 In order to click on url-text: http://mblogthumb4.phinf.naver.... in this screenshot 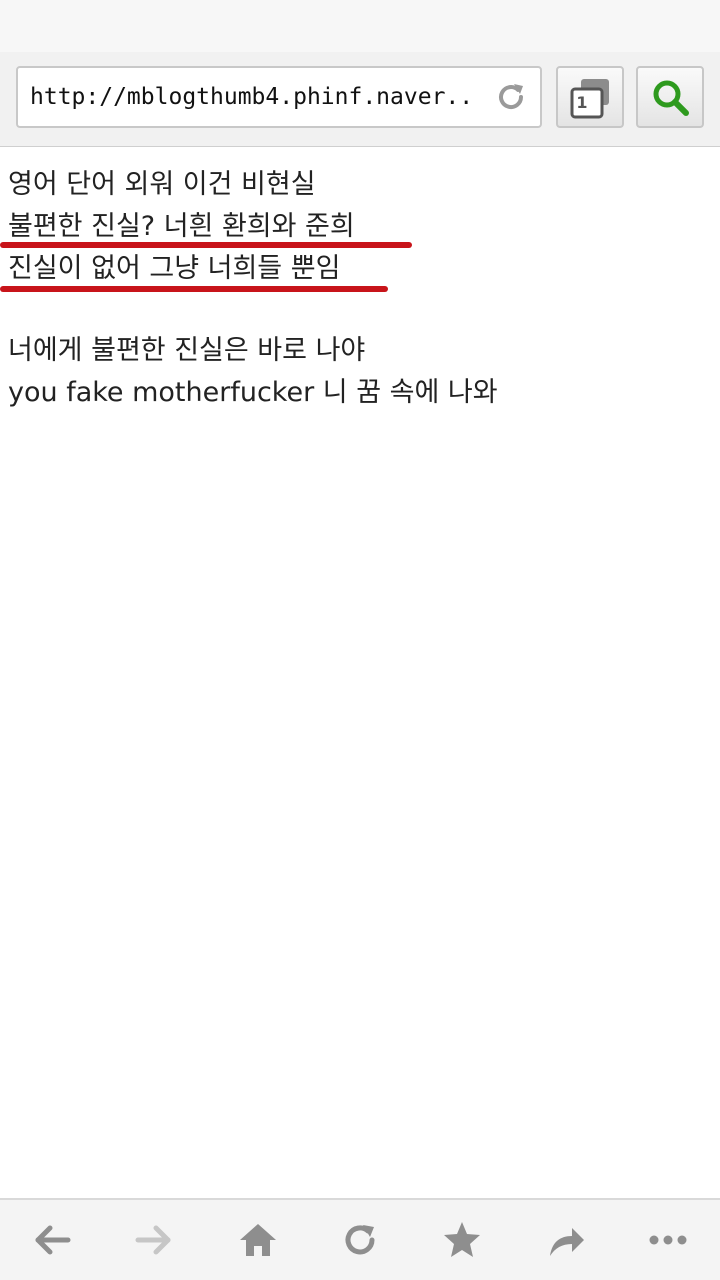, I will do `click(253, 97)`.